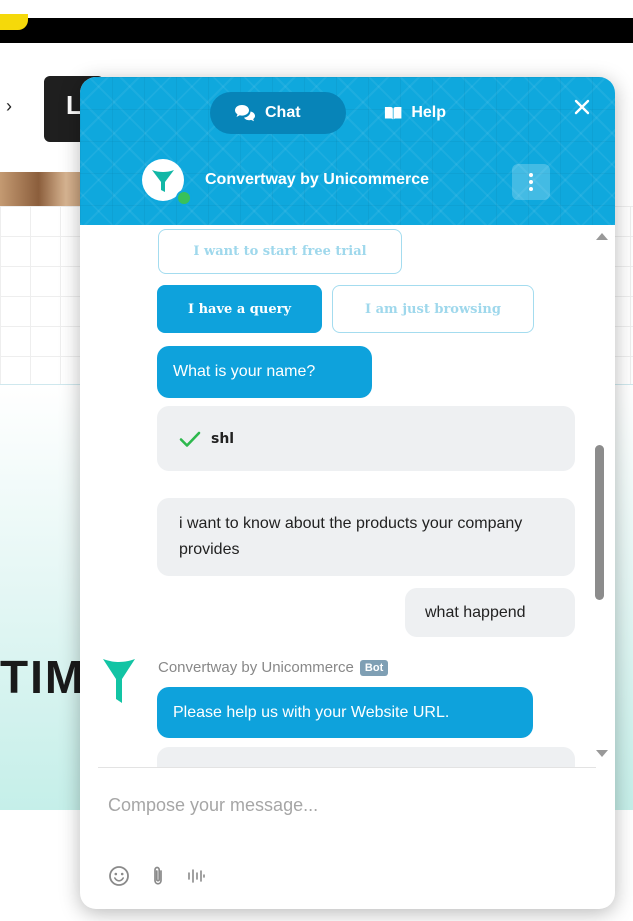 This screenshot has width=633, height=921. Describe the element at coordinates (119, 681) in the screenshot. I see `bot-avatar-icon` at that location.